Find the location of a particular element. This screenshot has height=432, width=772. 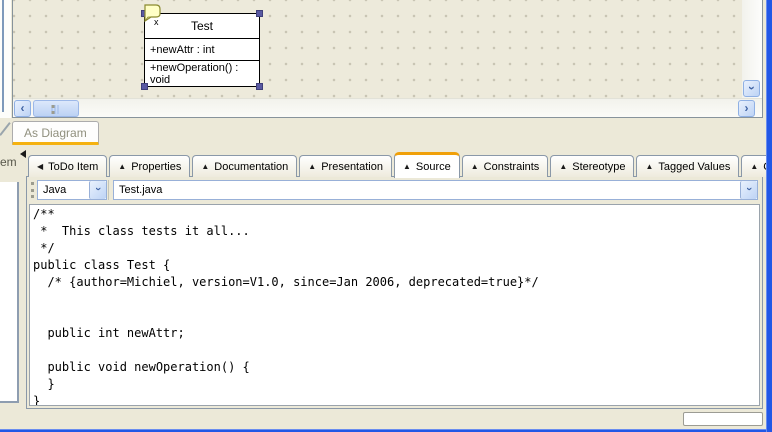

language-value: Java is located at coordinates (55, 190).